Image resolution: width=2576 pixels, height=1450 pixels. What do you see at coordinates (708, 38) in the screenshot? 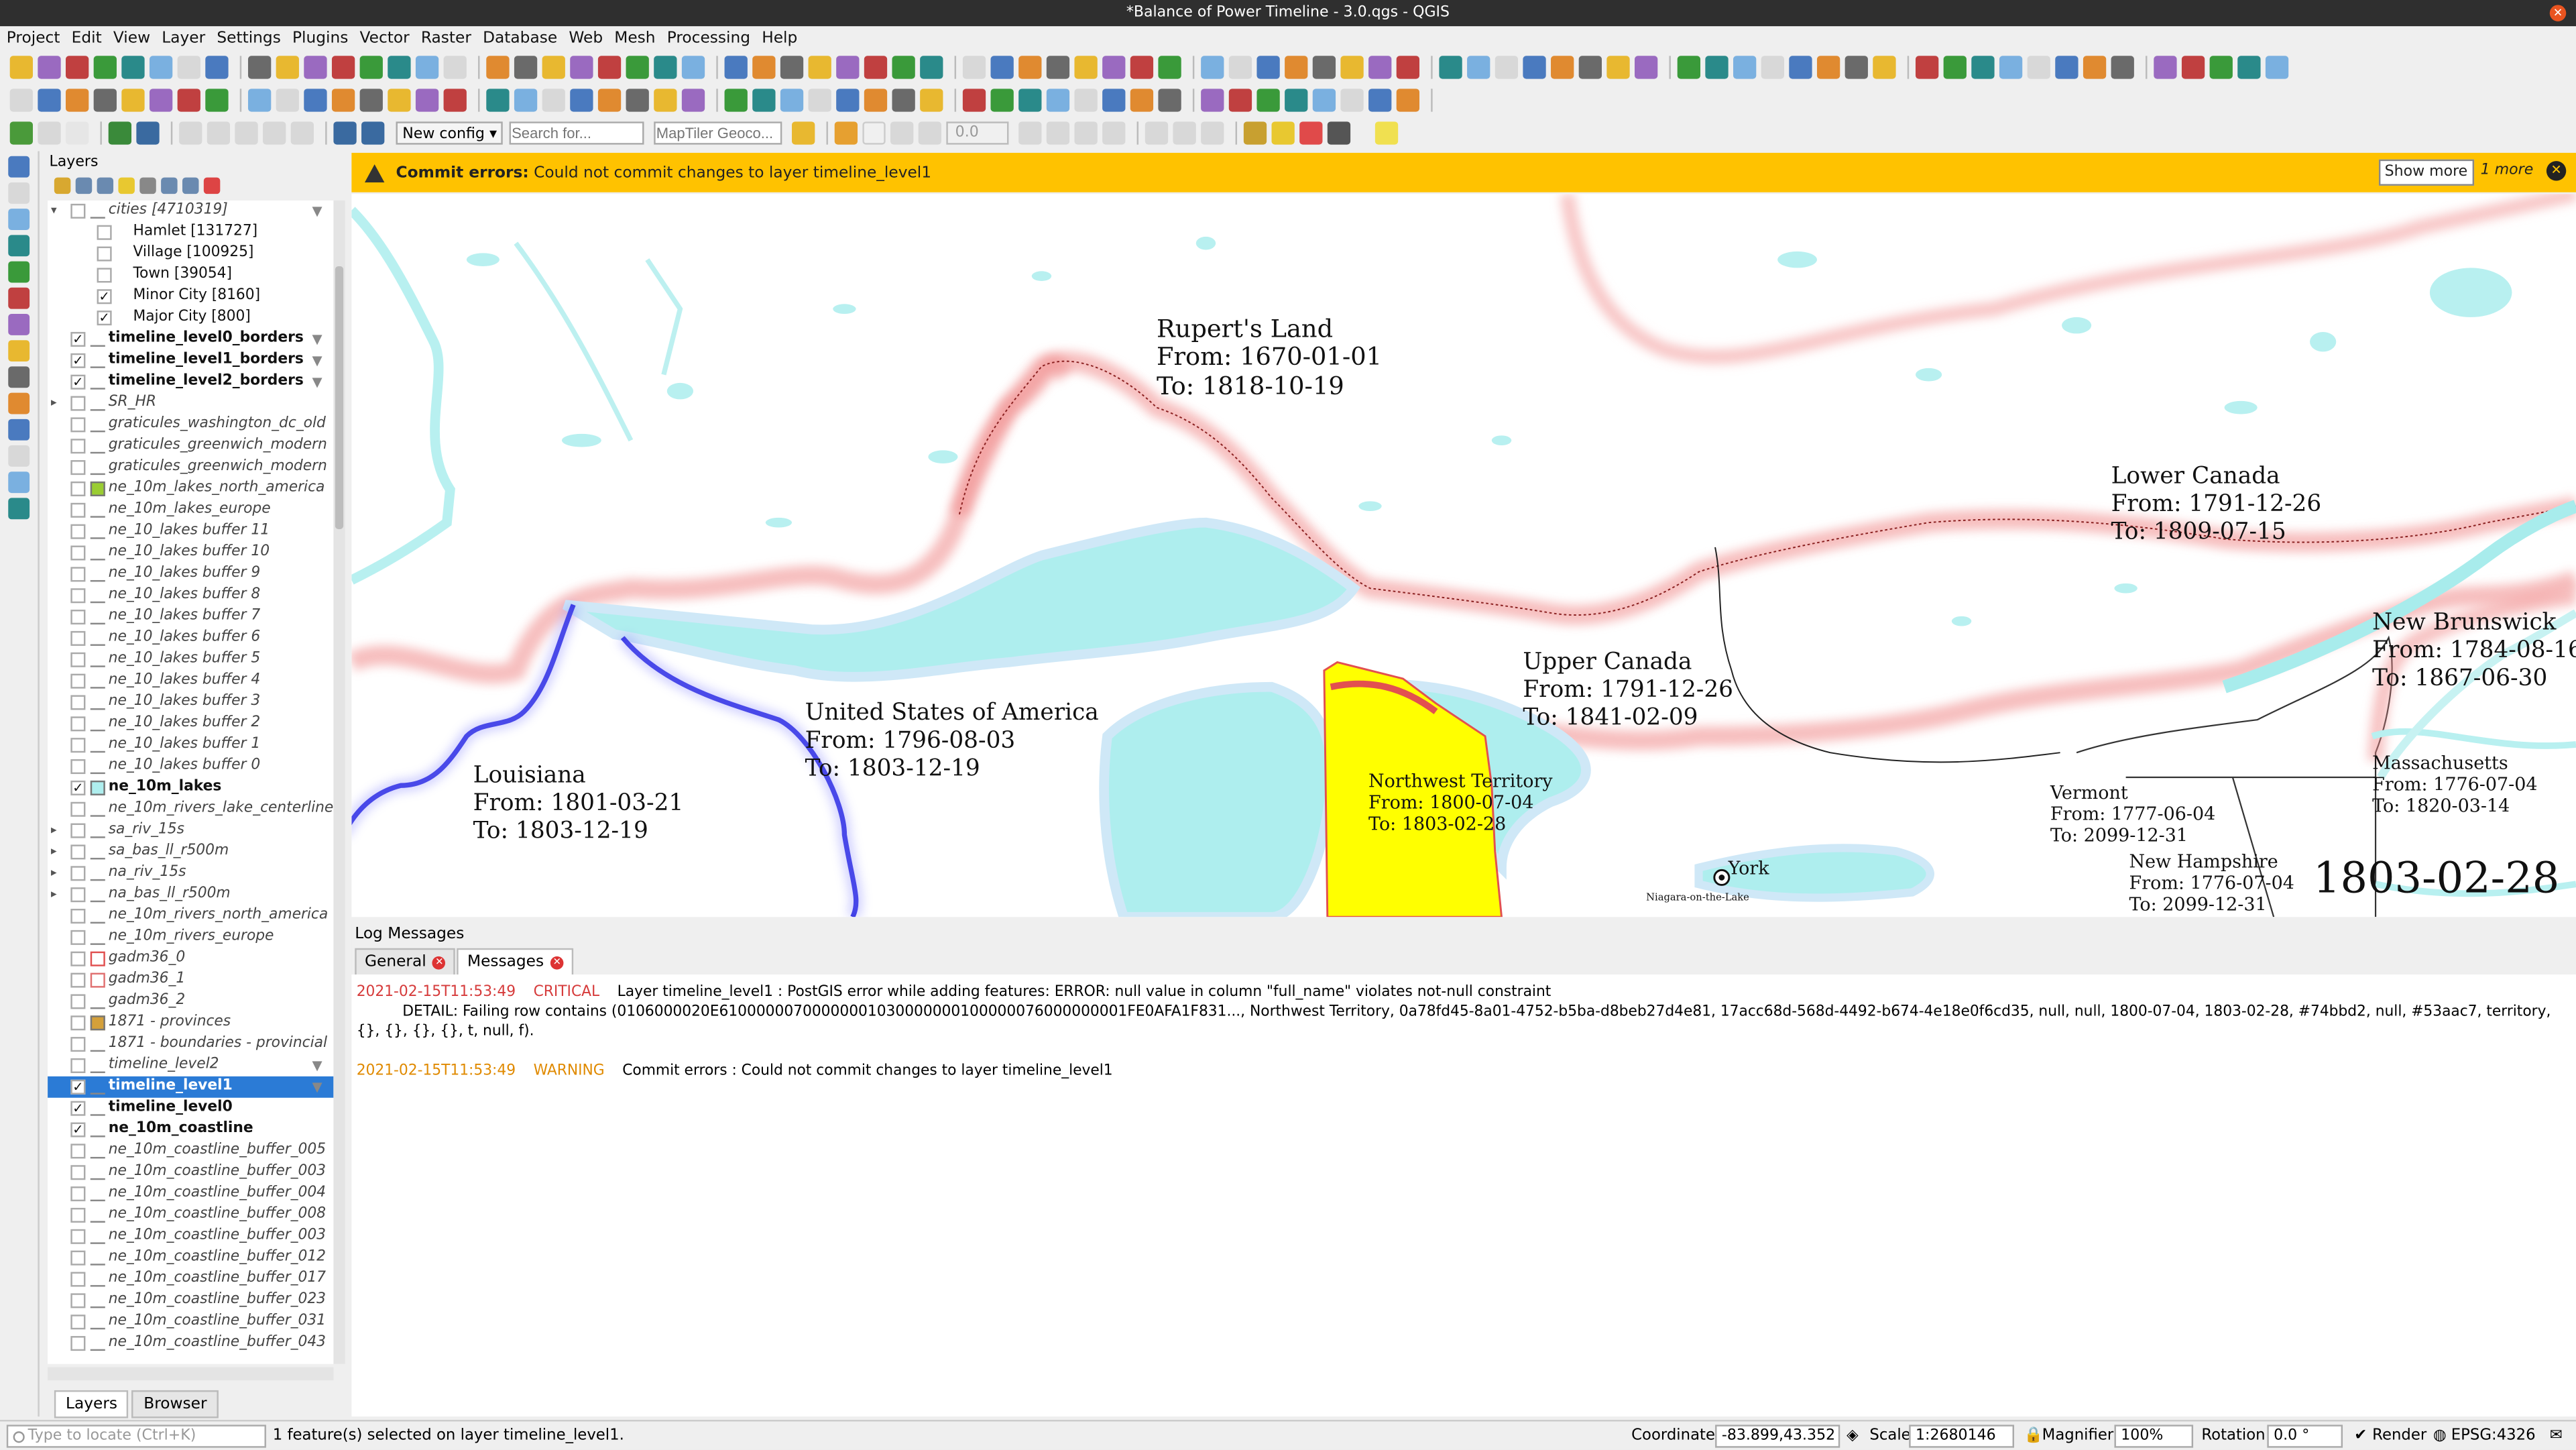
I see `menu-processing: Processing` at bounding box center [708, 38].